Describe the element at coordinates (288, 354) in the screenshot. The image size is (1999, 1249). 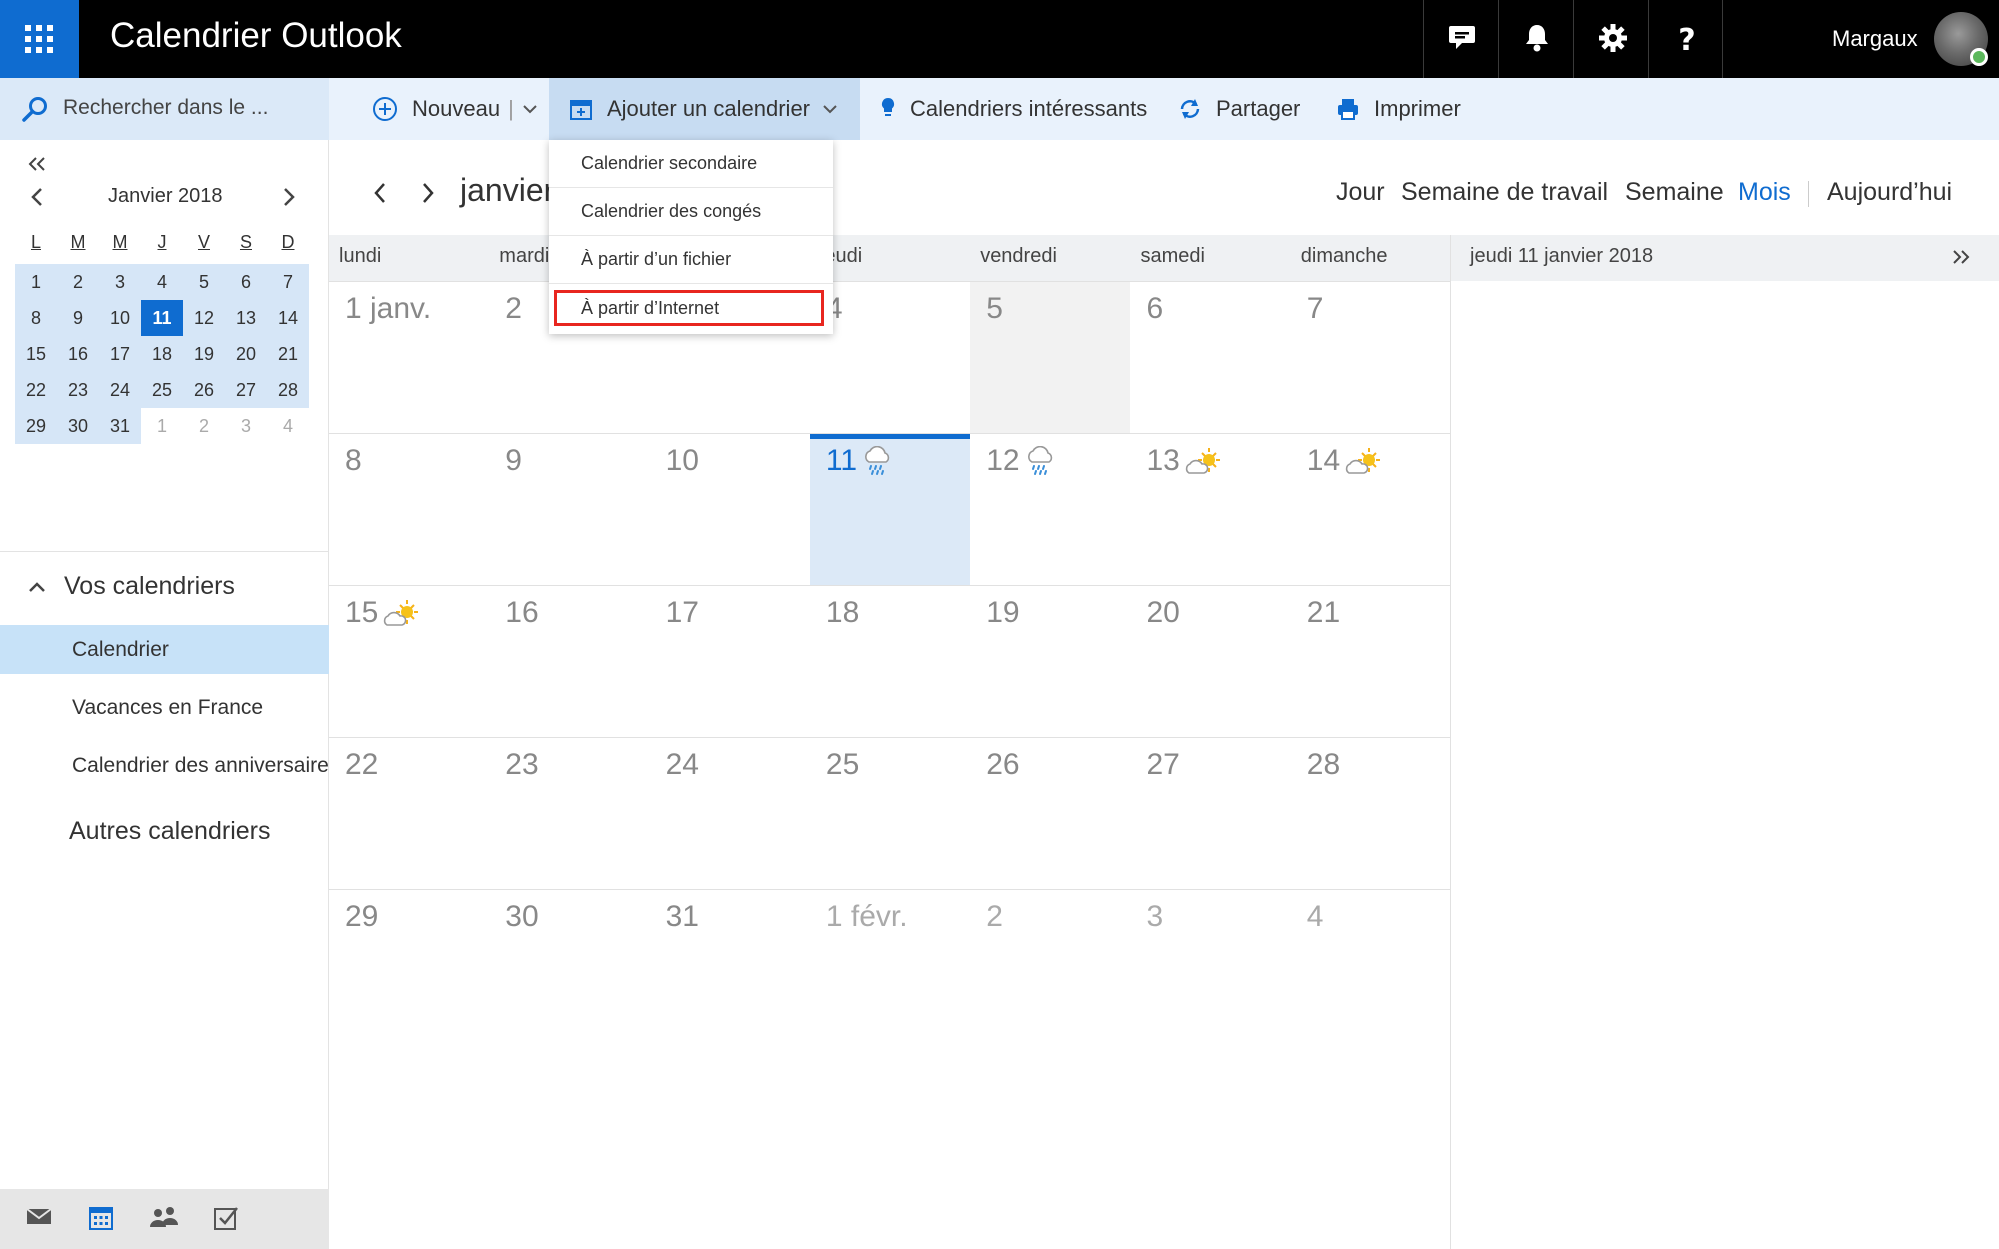
I see `mini-calendar-day: 21` at that location.